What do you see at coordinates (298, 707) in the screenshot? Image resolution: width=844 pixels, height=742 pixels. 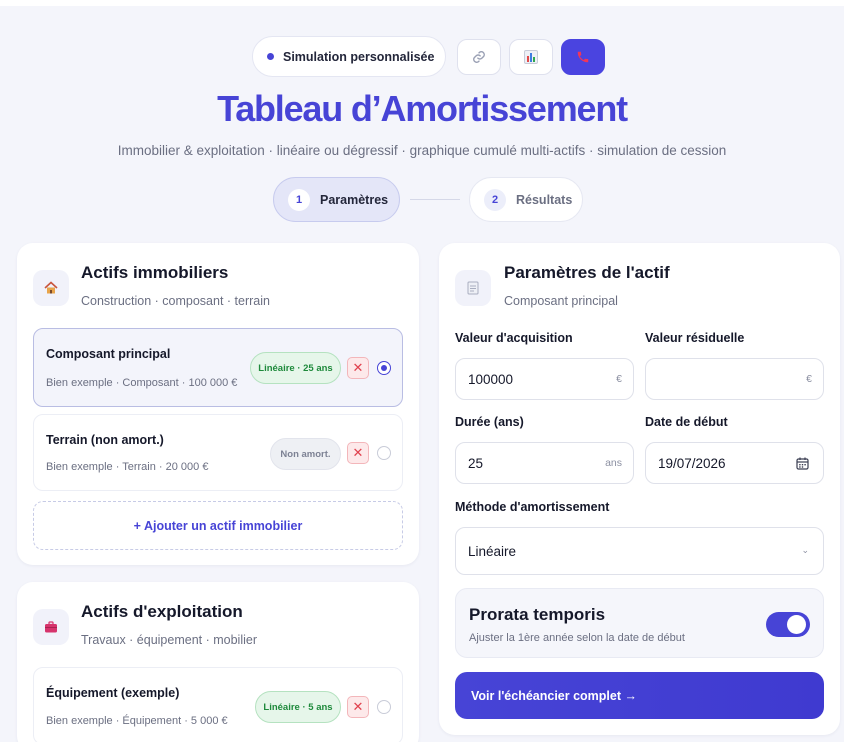 I see `method-tag: Linéaire · 5 ans` at bounding box center [298, 707].